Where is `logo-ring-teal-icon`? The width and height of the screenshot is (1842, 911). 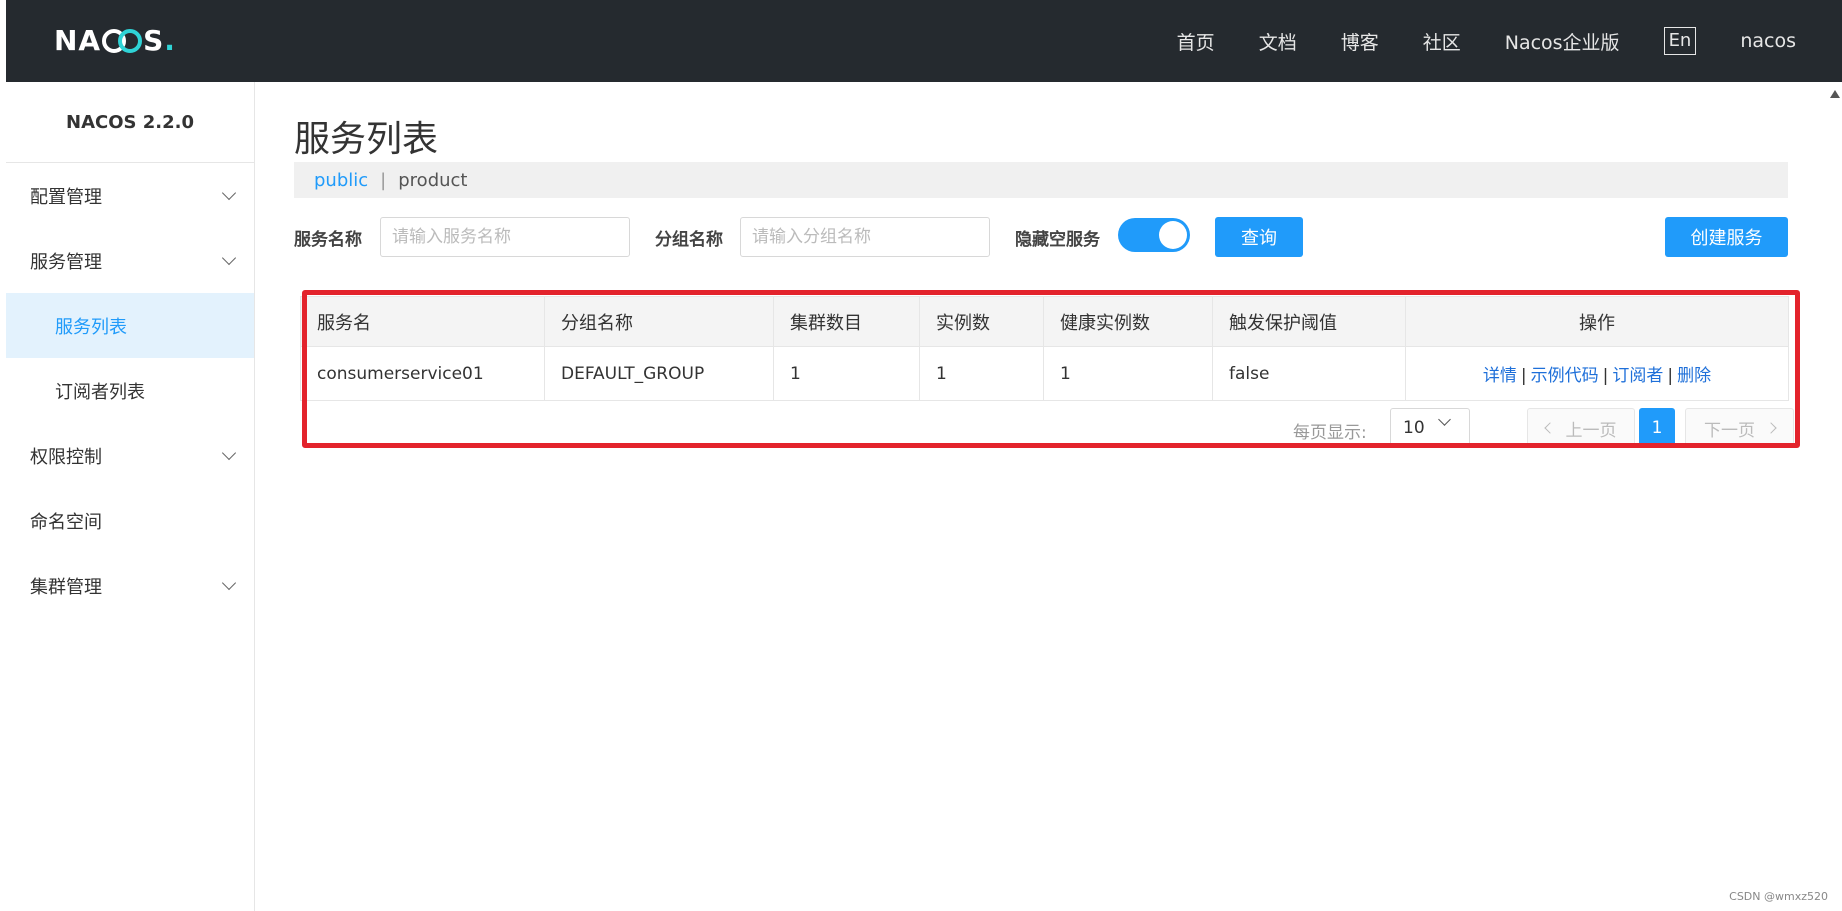 logo-ring-teal-icon is located at coordinates (130, 41).